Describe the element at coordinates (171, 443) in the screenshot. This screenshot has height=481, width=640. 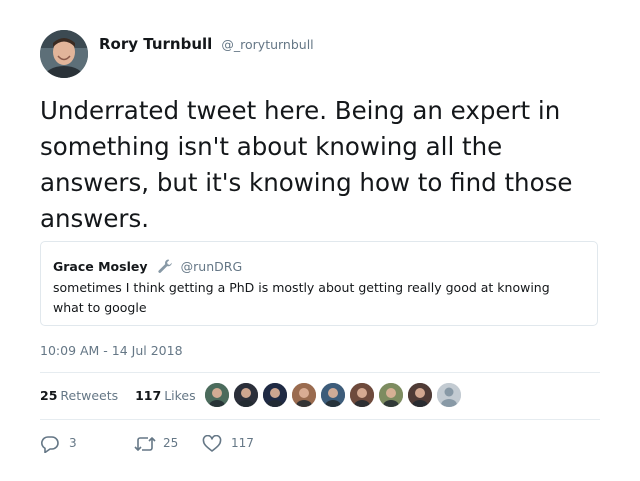
I see `retweet-count: 25` at that location.